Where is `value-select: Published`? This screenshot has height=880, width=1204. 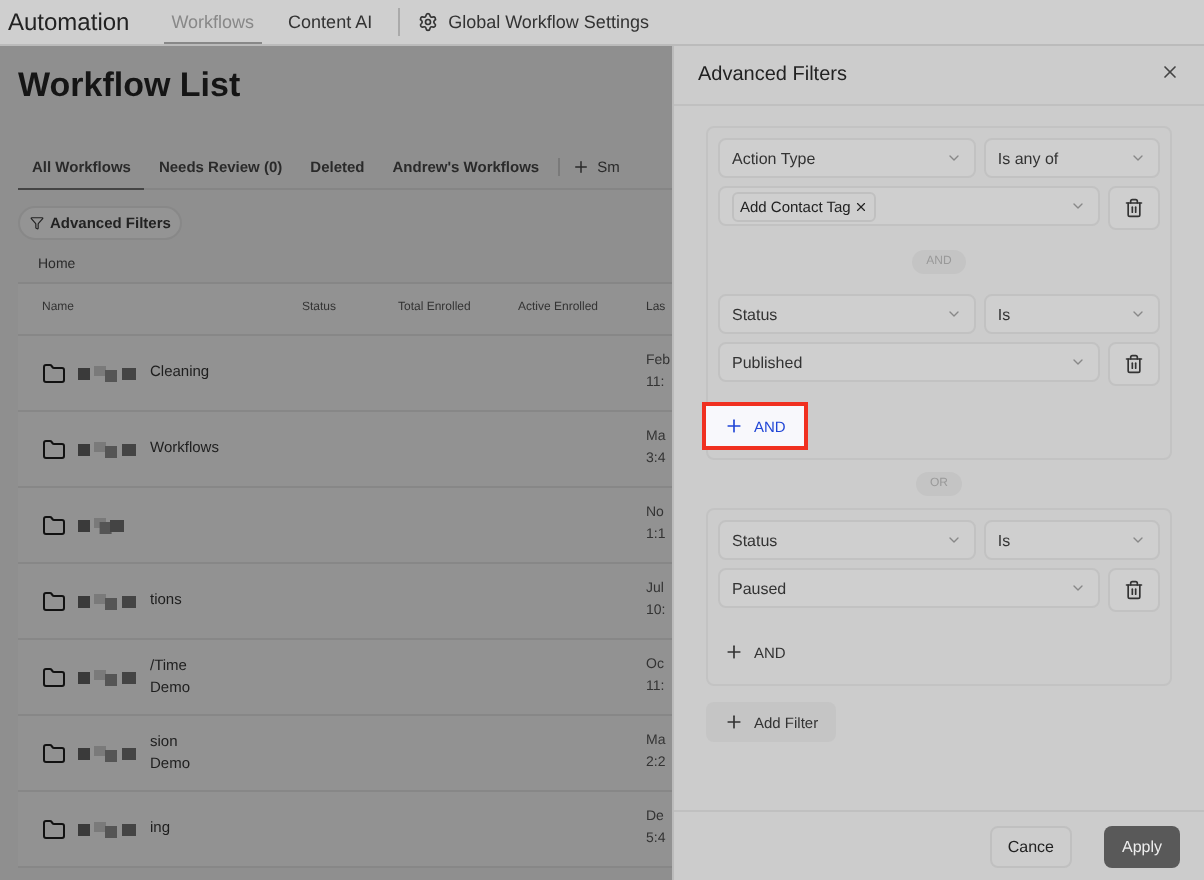 value-select: Published is located at coordinates (909, 362).